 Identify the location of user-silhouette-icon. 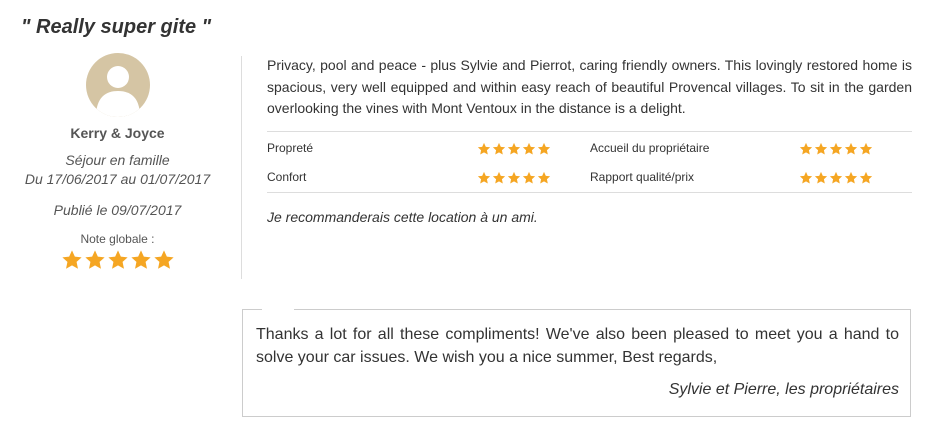
(117, 91).